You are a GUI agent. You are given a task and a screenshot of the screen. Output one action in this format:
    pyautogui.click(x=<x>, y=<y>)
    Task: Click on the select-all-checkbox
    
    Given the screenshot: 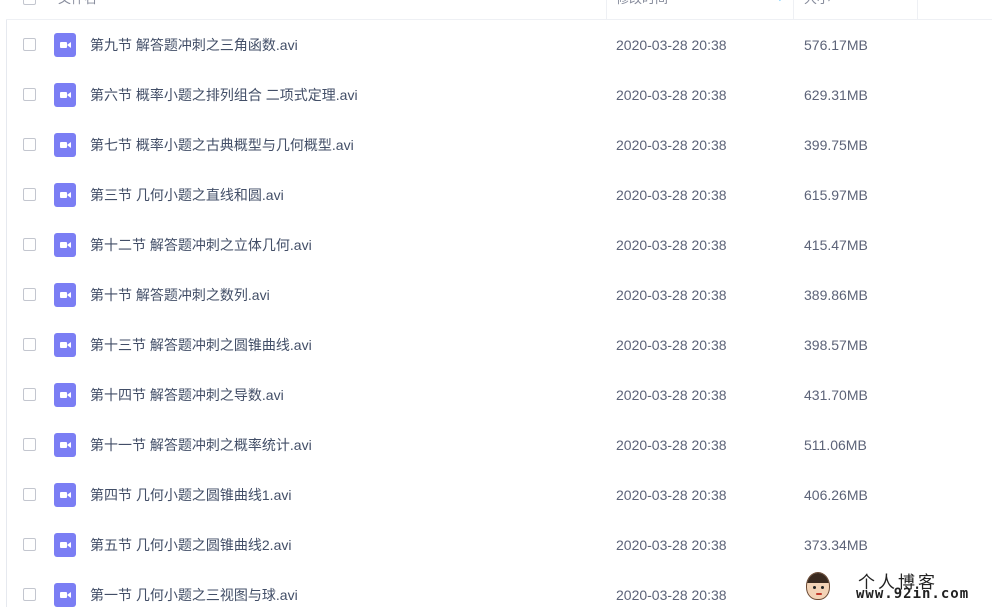 What is the action you would take?
    pyautogui.click(x=29, y=2)
    